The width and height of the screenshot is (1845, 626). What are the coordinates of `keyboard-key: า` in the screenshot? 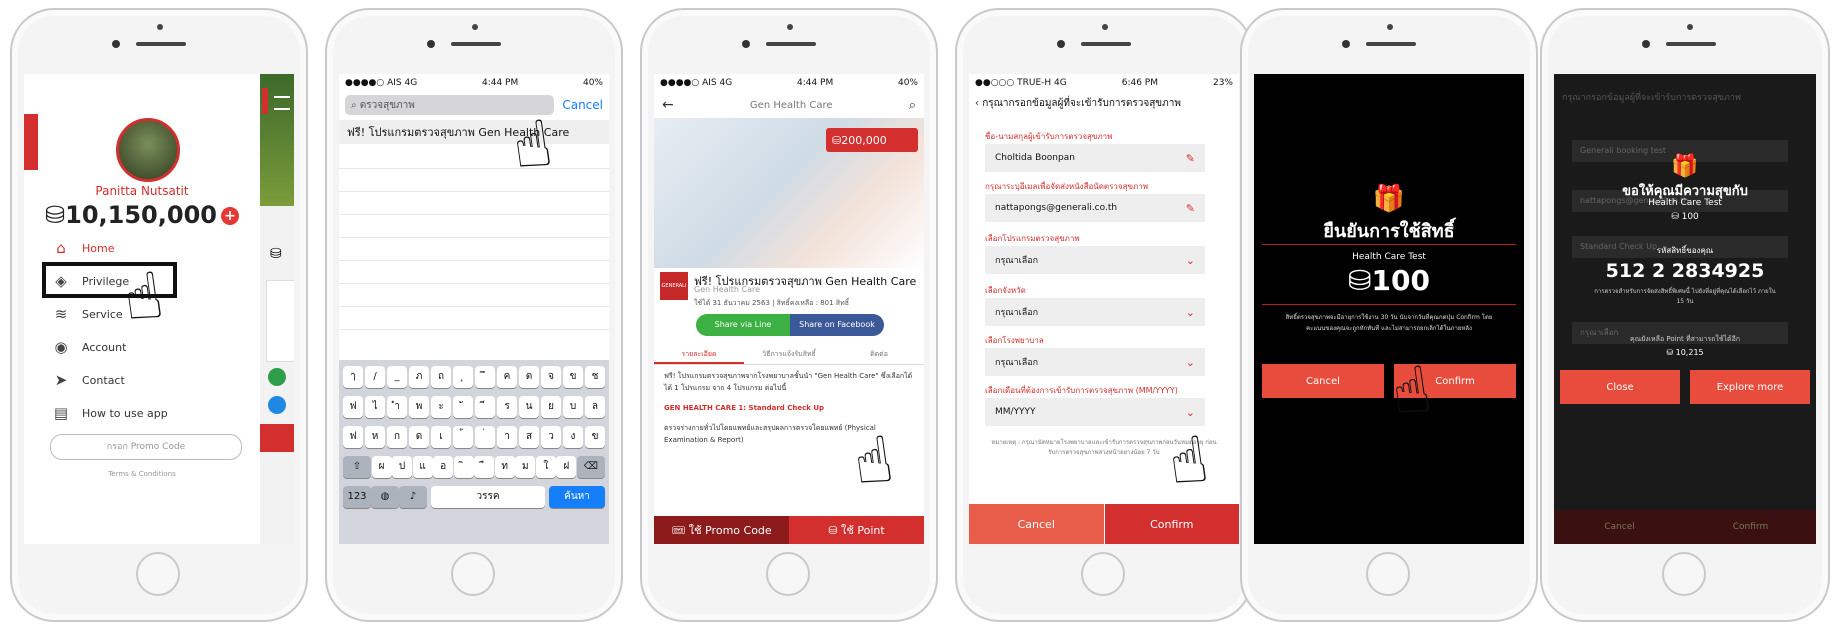 It's located at (507, 437).